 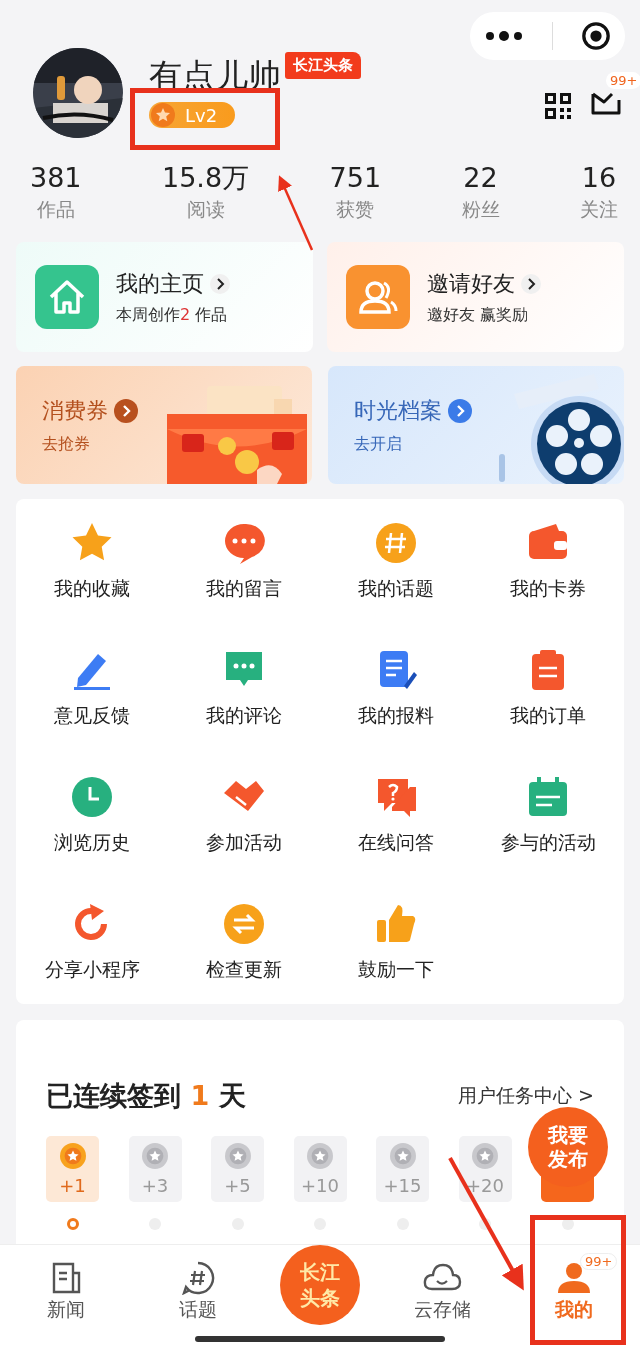 I want to click on more-icon, so click(x=504, y=36).